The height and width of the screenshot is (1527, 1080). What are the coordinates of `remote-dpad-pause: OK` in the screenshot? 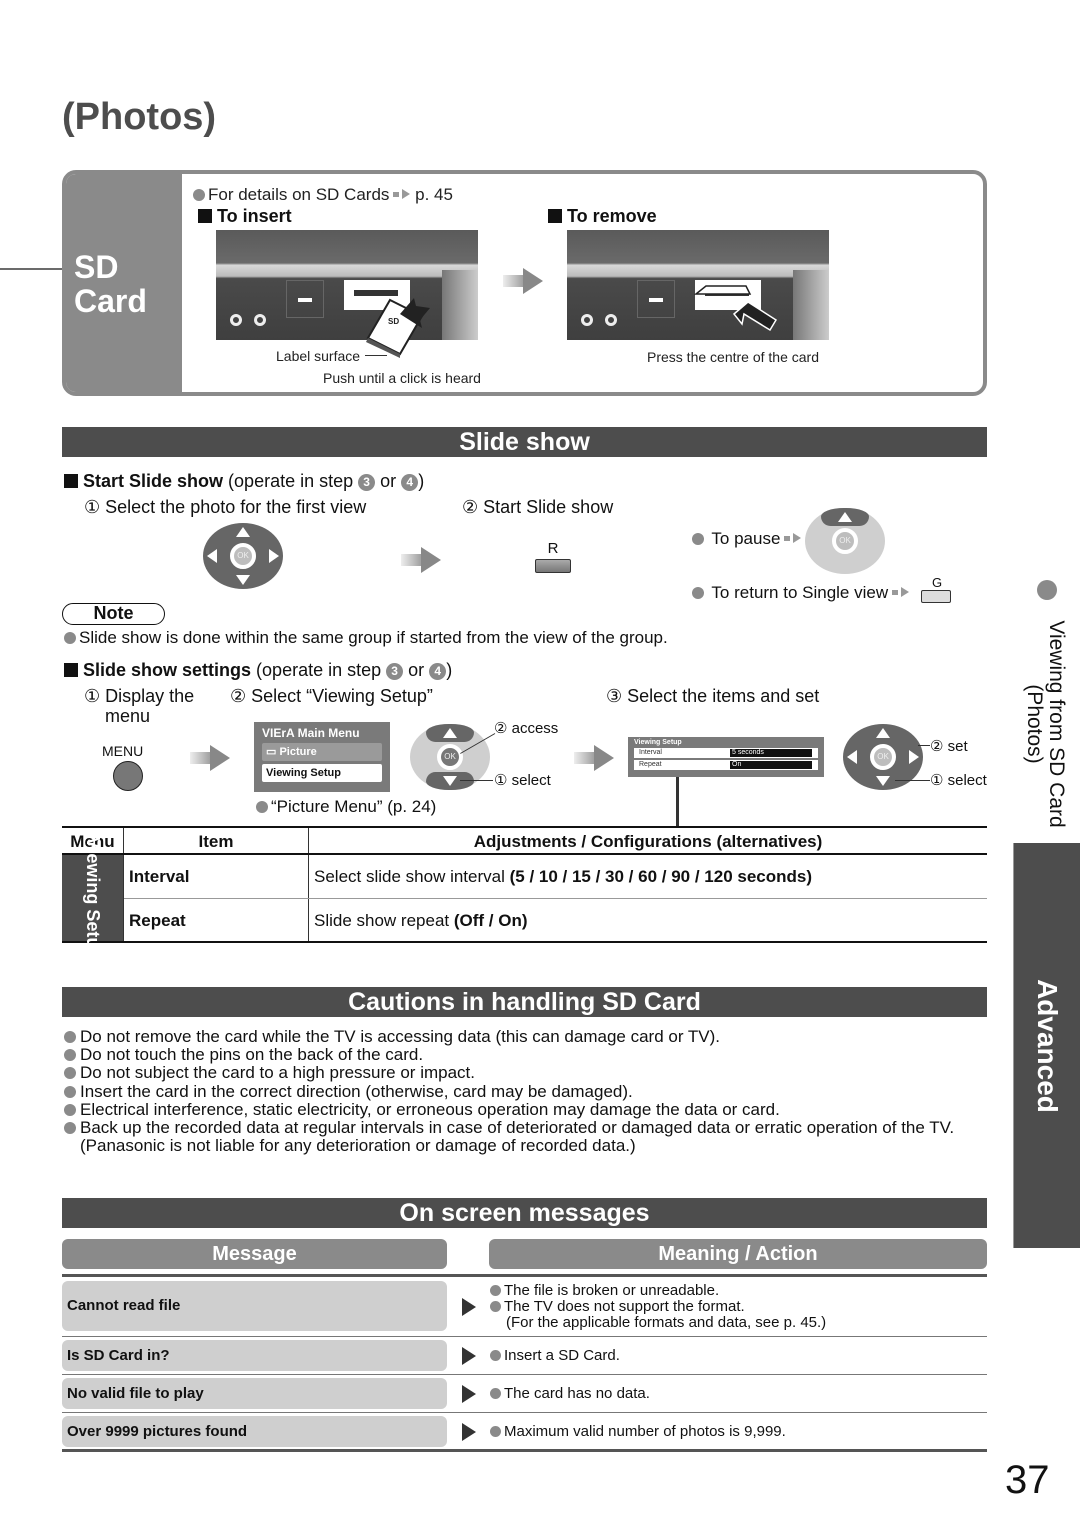 It's located at (845, 541).